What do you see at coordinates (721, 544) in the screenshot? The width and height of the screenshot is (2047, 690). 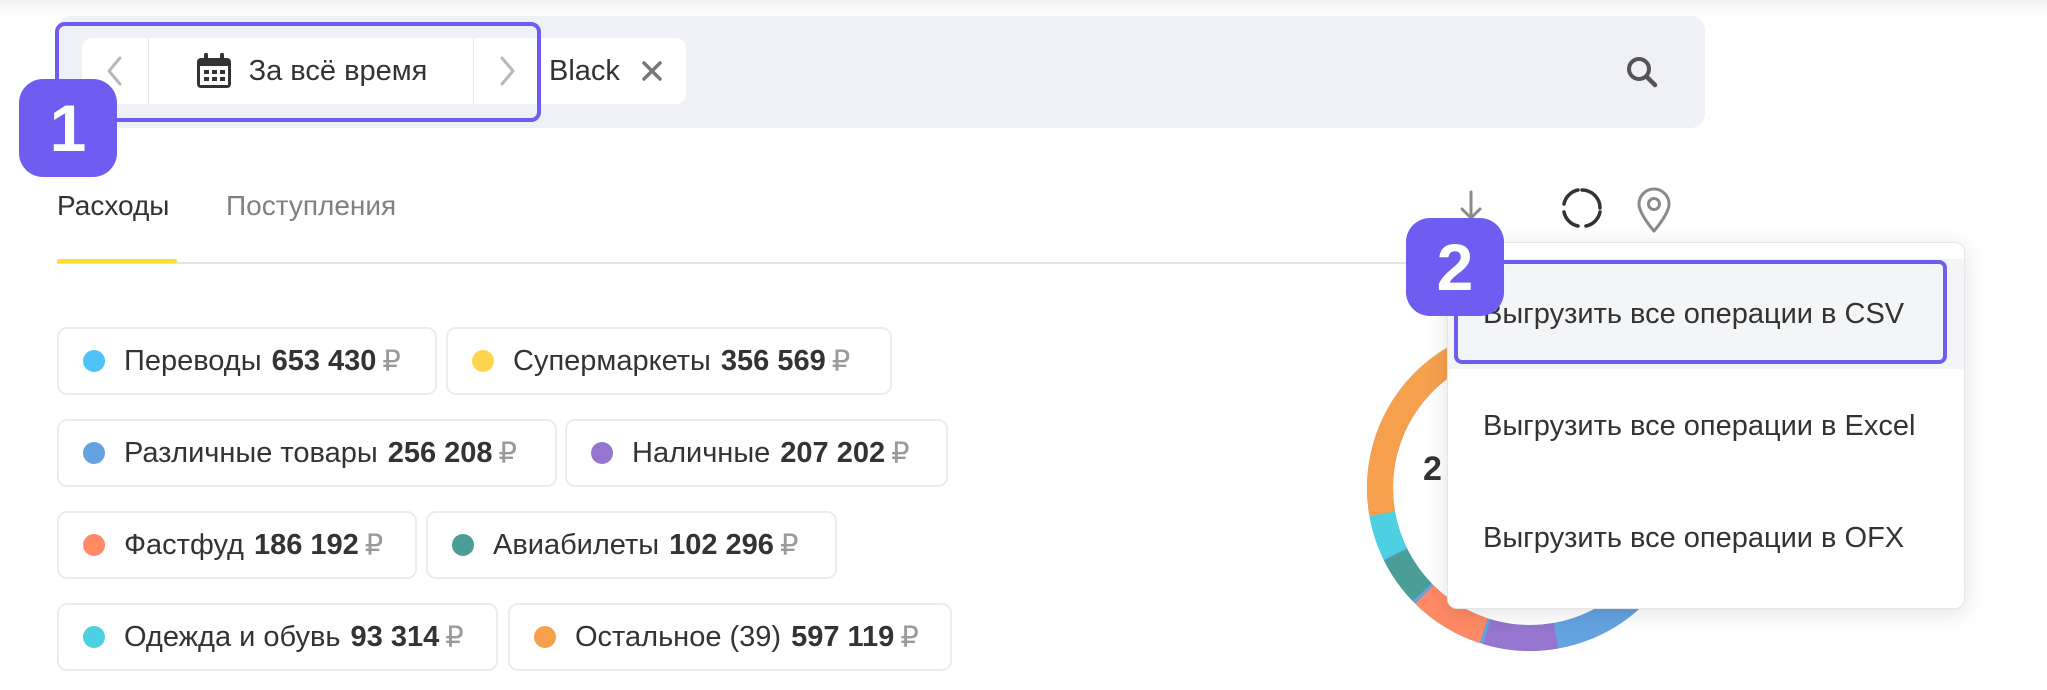 I see `category-amount: 102 296` at bounding box center [721, 544].